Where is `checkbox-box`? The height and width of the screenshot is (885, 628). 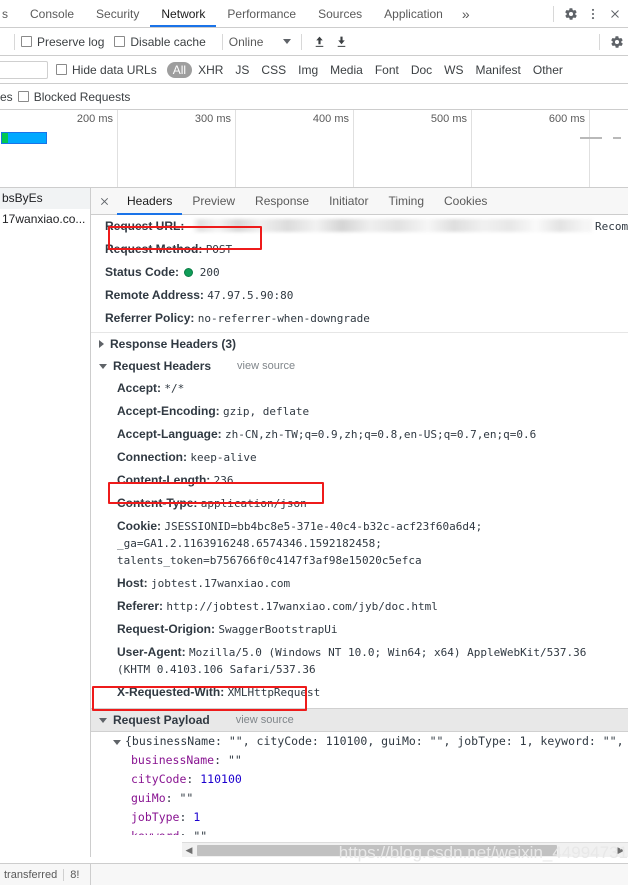
checkbox-box is located at coordinates (23, 96).